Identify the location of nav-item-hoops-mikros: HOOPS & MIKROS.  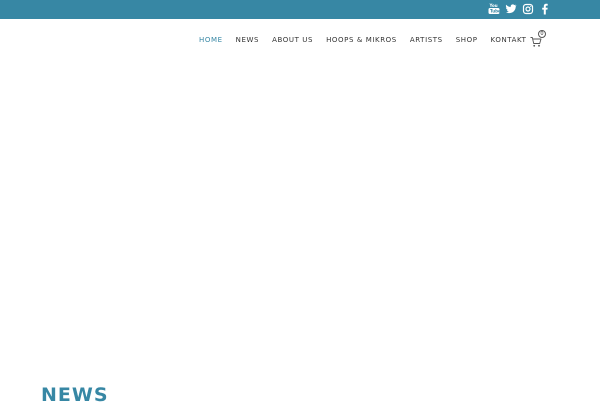
(361, 40).